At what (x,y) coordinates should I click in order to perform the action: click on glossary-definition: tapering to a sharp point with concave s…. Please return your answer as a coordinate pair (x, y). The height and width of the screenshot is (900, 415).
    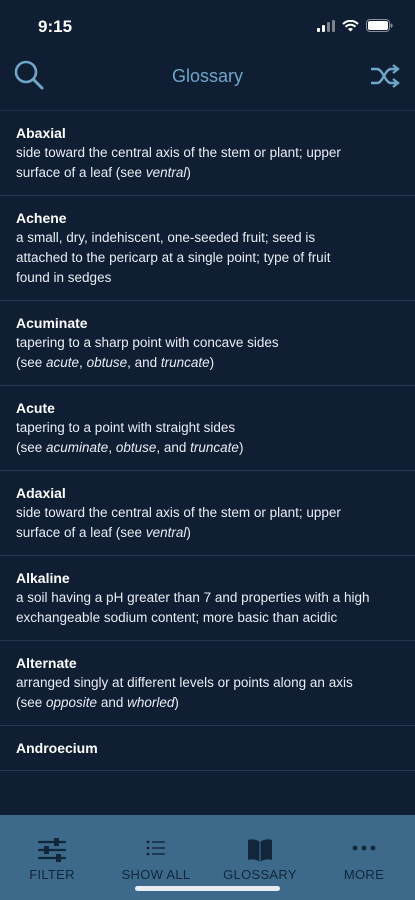
    Looking at the image, I should click on (147, 352).